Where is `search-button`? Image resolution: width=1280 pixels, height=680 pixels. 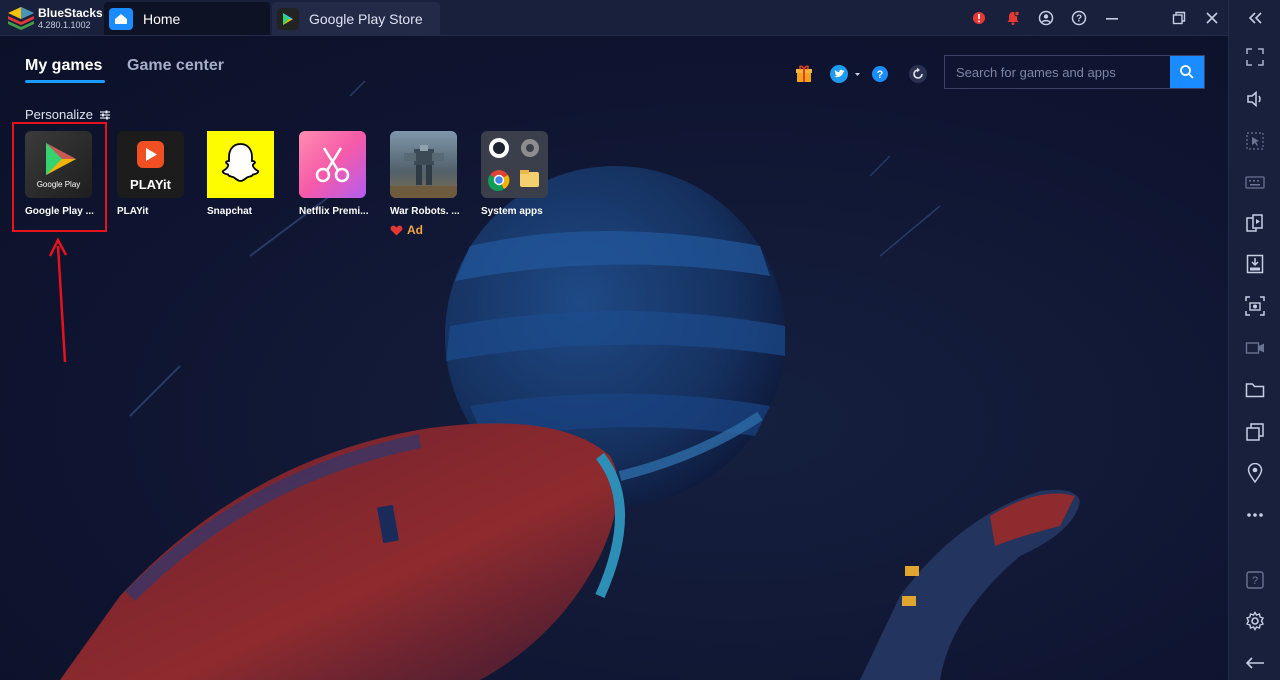 search-button is located at coordinates (1187, 72).